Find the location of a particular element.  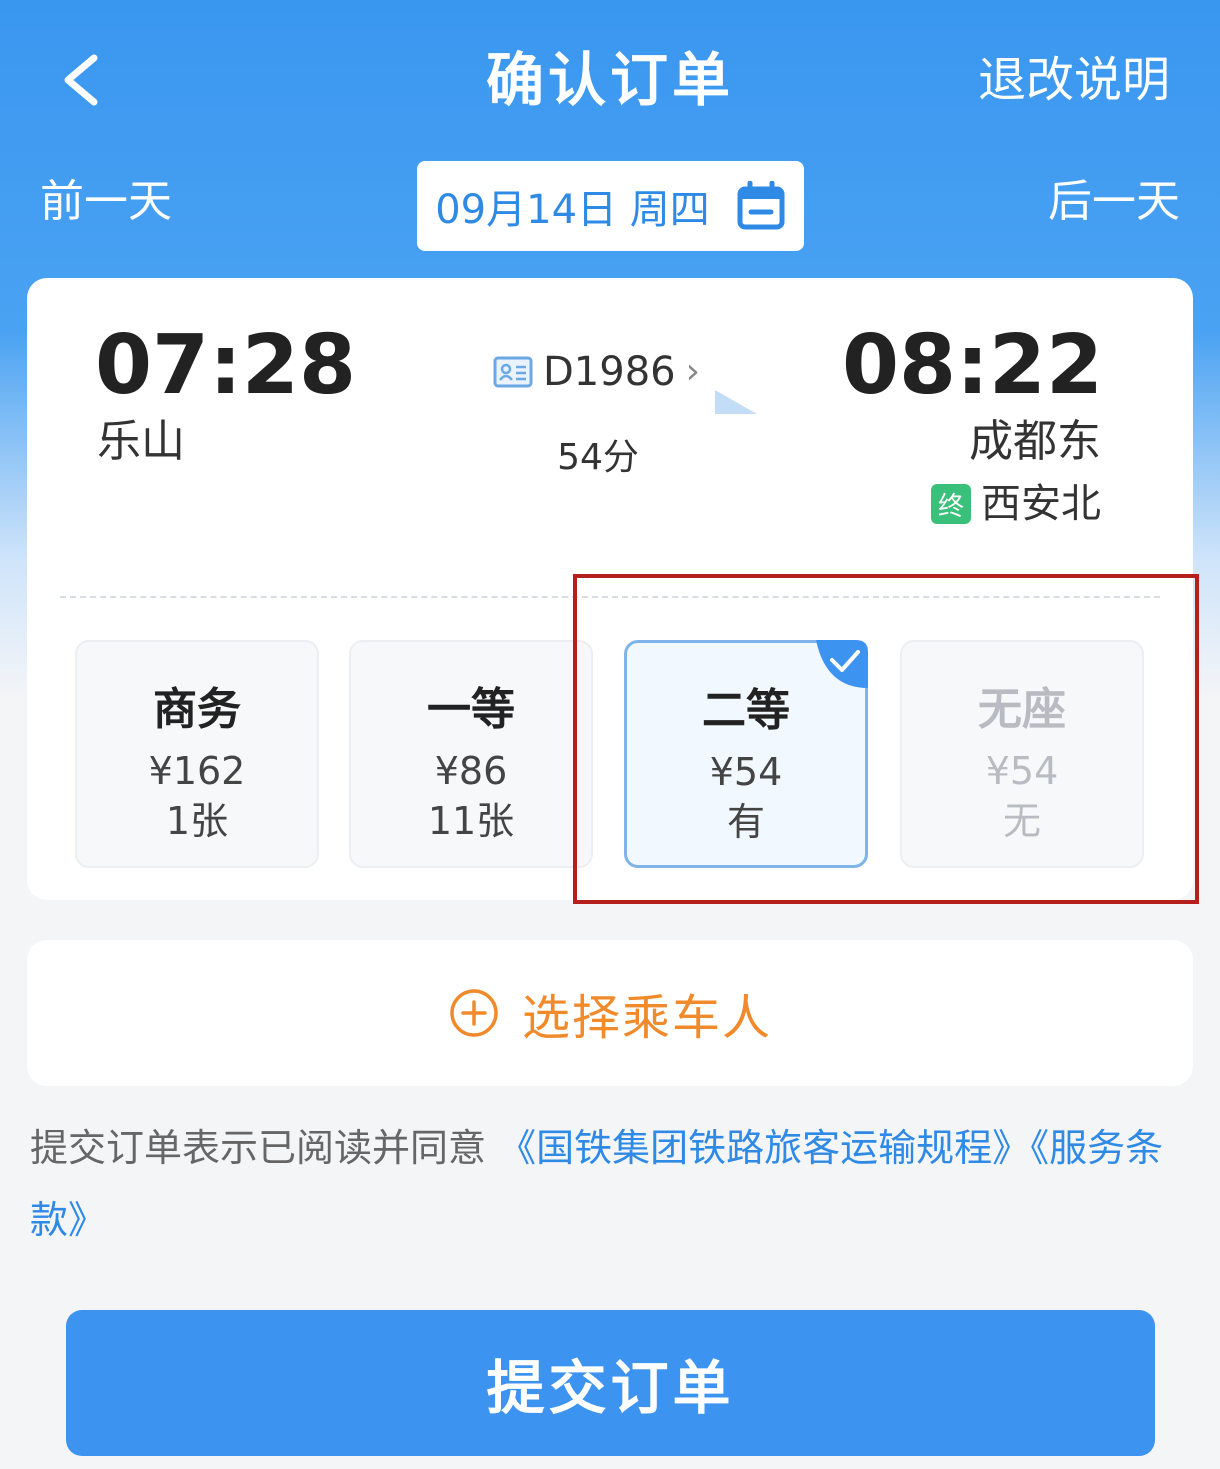

seat-name: 一等 is located at coordinates (471, 709).